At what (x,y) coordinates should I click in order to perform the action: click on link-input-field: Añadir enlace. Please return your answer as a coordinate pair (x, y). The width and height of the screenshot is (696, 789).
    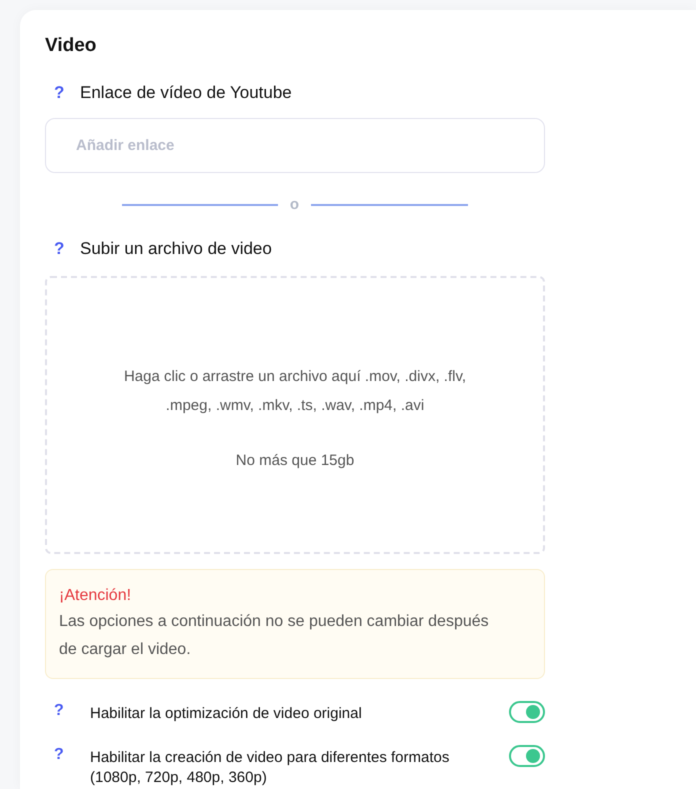
    Looking at the image, I should click on (295, 145).